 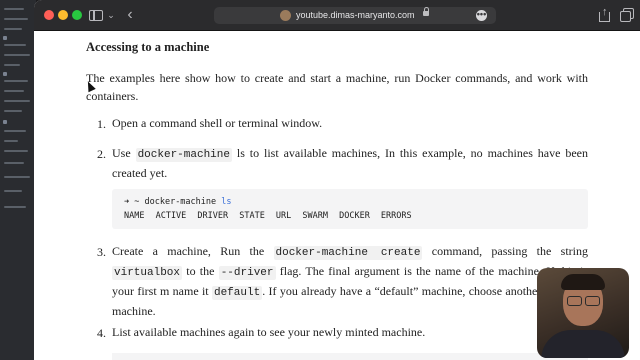 What do you see at coordinates (183, 155) in the screenshot?
I see `inline-code: docker-machine` at bounding box center [183, 155].